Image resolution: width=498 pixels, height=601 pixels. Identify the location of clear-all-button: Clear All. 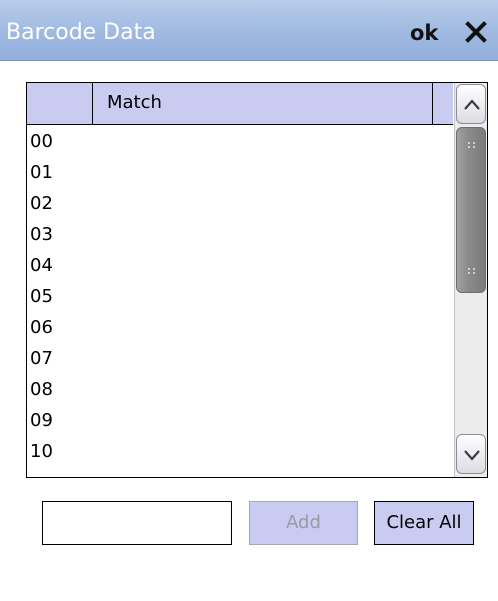
(424, 523).